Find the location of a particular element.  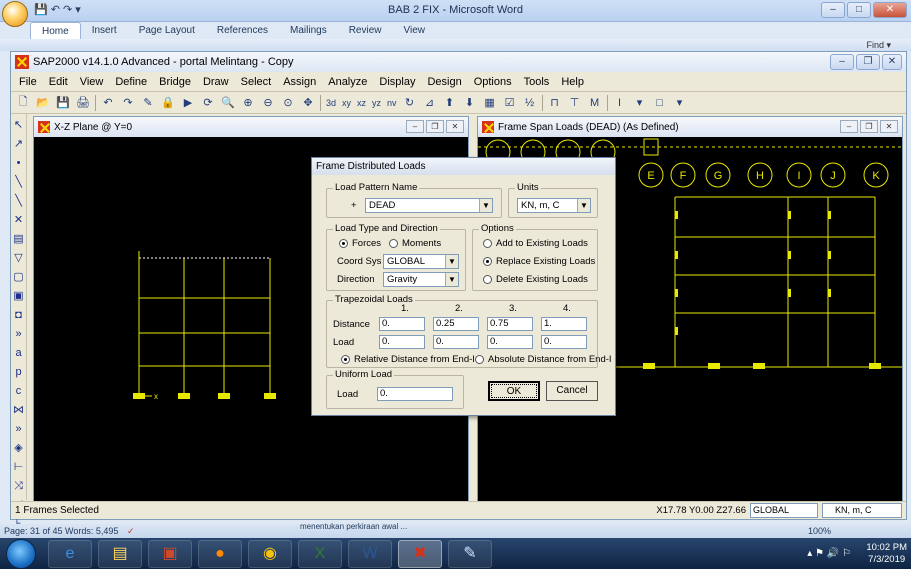

tab-mailings: Mailings is located at coordinates (308, 31).